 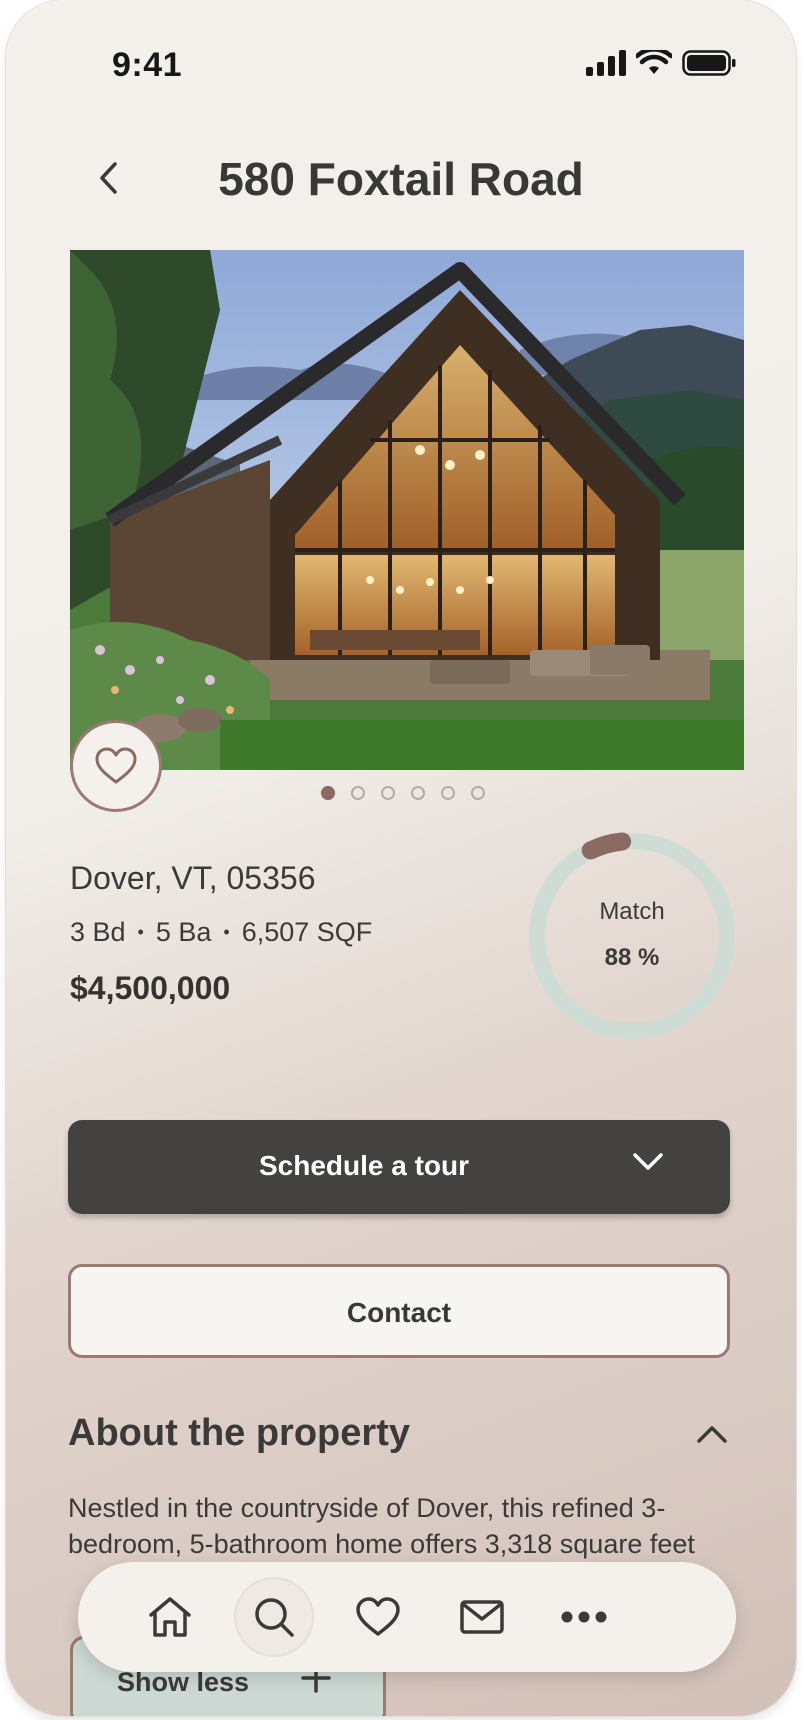 I want to click on listing-specs: 3 Bd • 5 Ba • 6,507 SQF, so click(x=221, y=932).